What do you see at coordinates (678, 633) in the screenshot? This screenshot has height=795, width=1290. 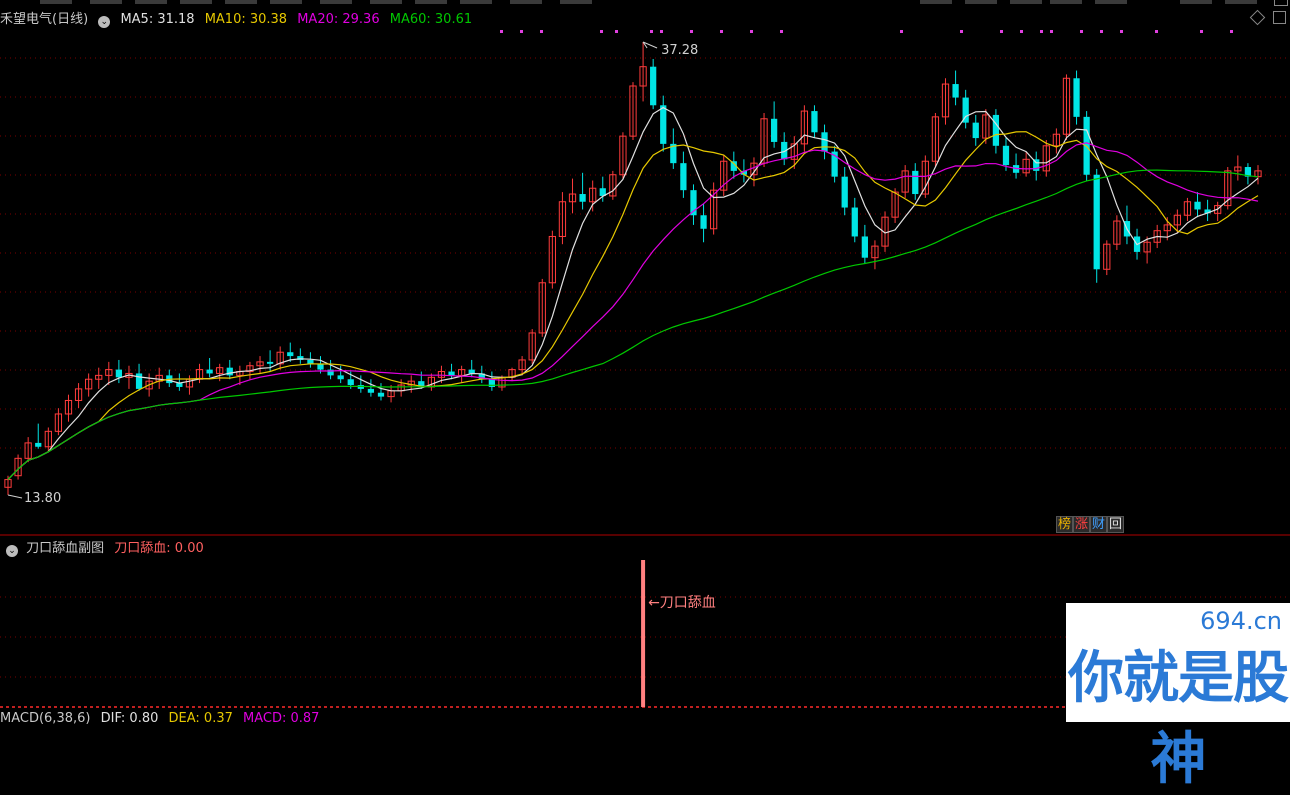 I see `sub-chart: ←刀口舔血` at bounding box center [678, 633].